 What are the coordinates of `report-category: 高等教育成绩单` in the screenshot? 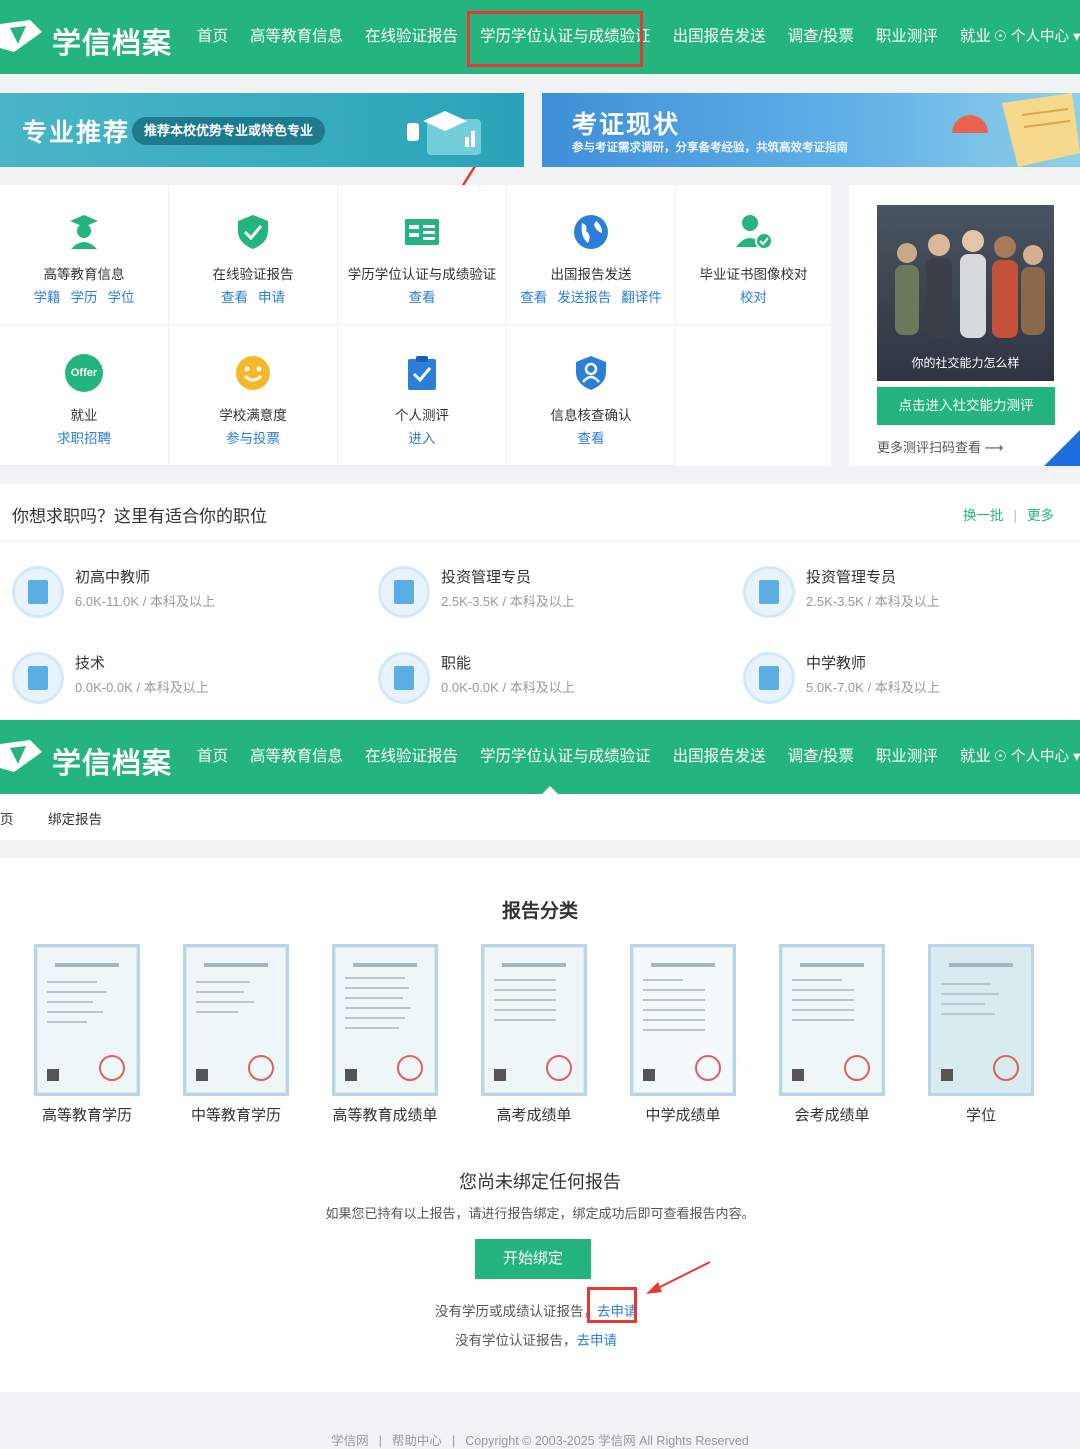 It's located at (385, 1034).